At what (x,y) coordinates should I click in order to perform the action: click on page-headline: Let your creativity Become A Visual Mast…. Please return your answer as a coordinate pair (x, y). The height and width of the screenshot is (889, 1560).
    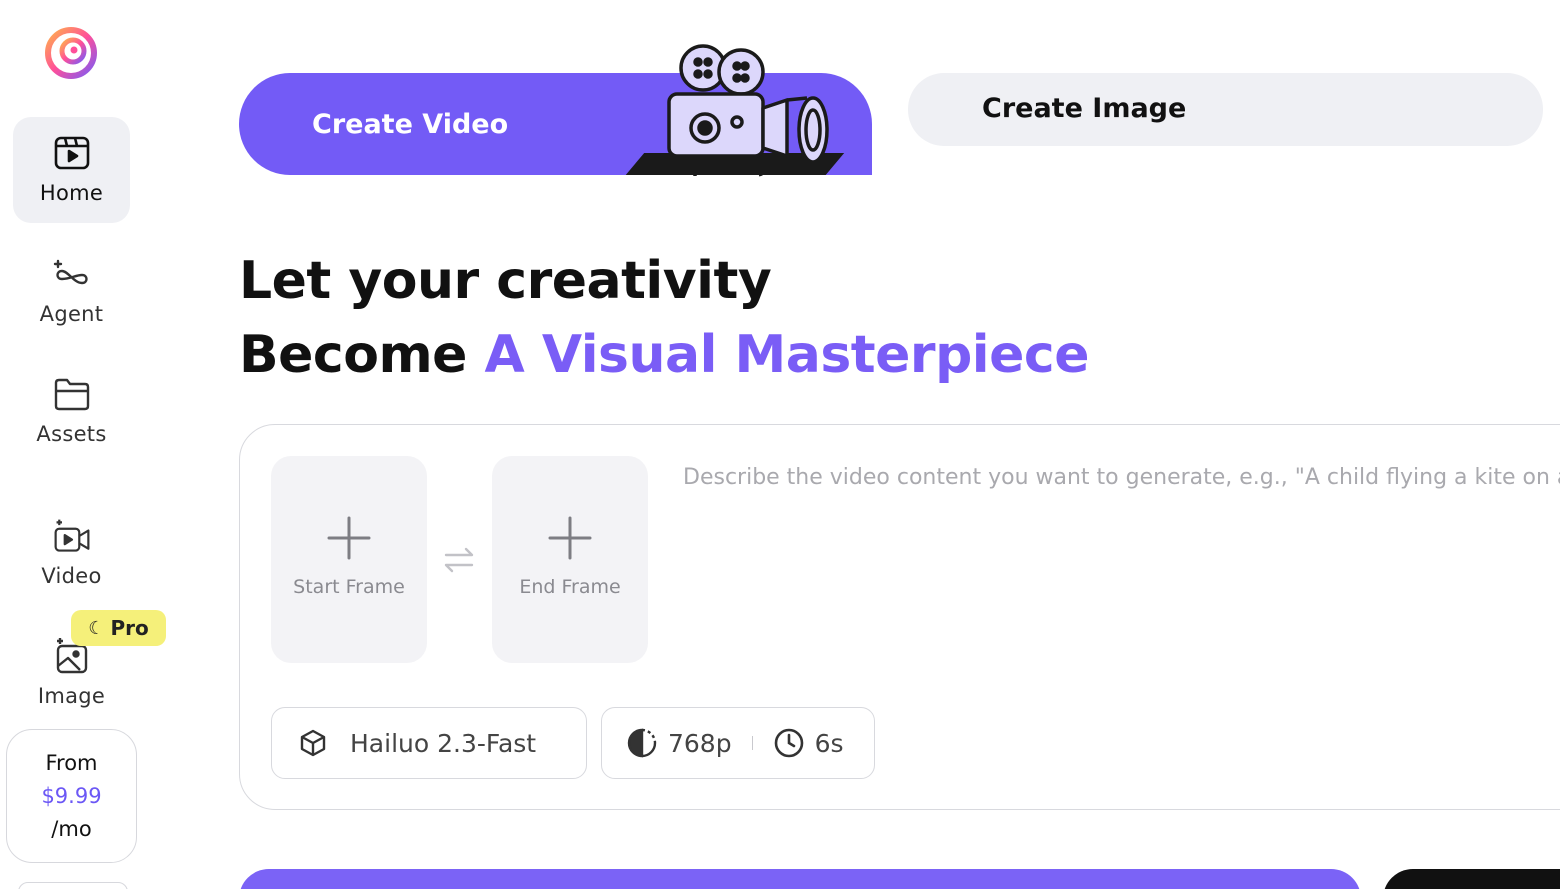
    Looking at the image, I should click on (664, 318).